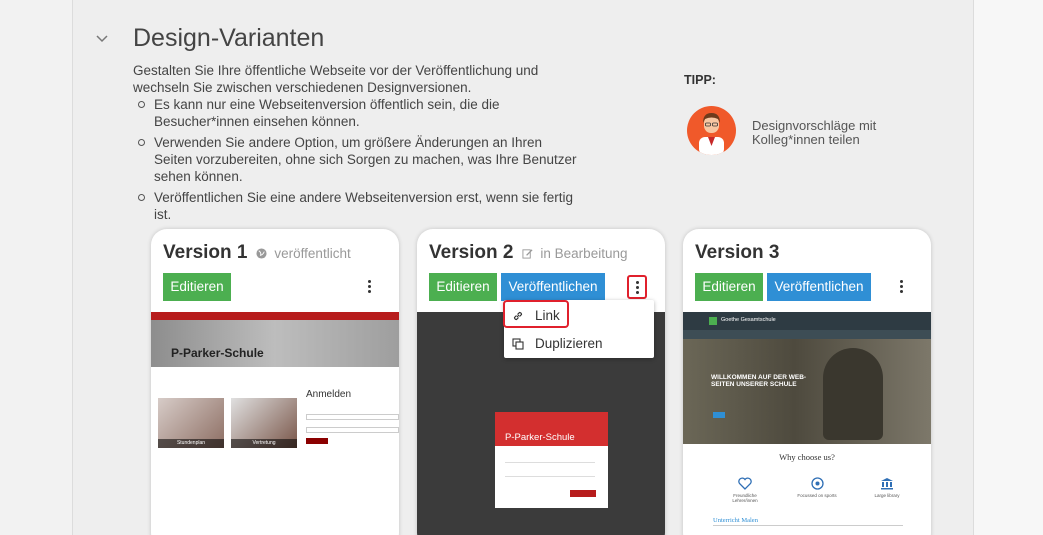  I want to click on duplicate-icon, so click(518, 344).